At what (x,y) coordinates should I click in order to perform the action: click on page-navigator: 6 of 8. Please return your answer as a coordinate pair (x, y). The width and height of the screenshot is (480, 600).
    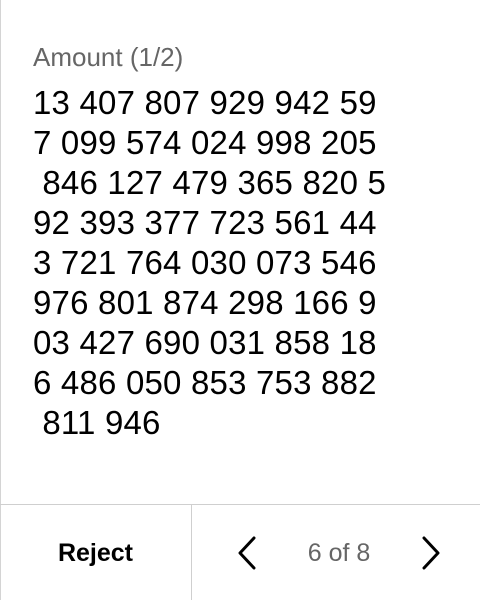
    Looking at the image, I should click on (336, 552).